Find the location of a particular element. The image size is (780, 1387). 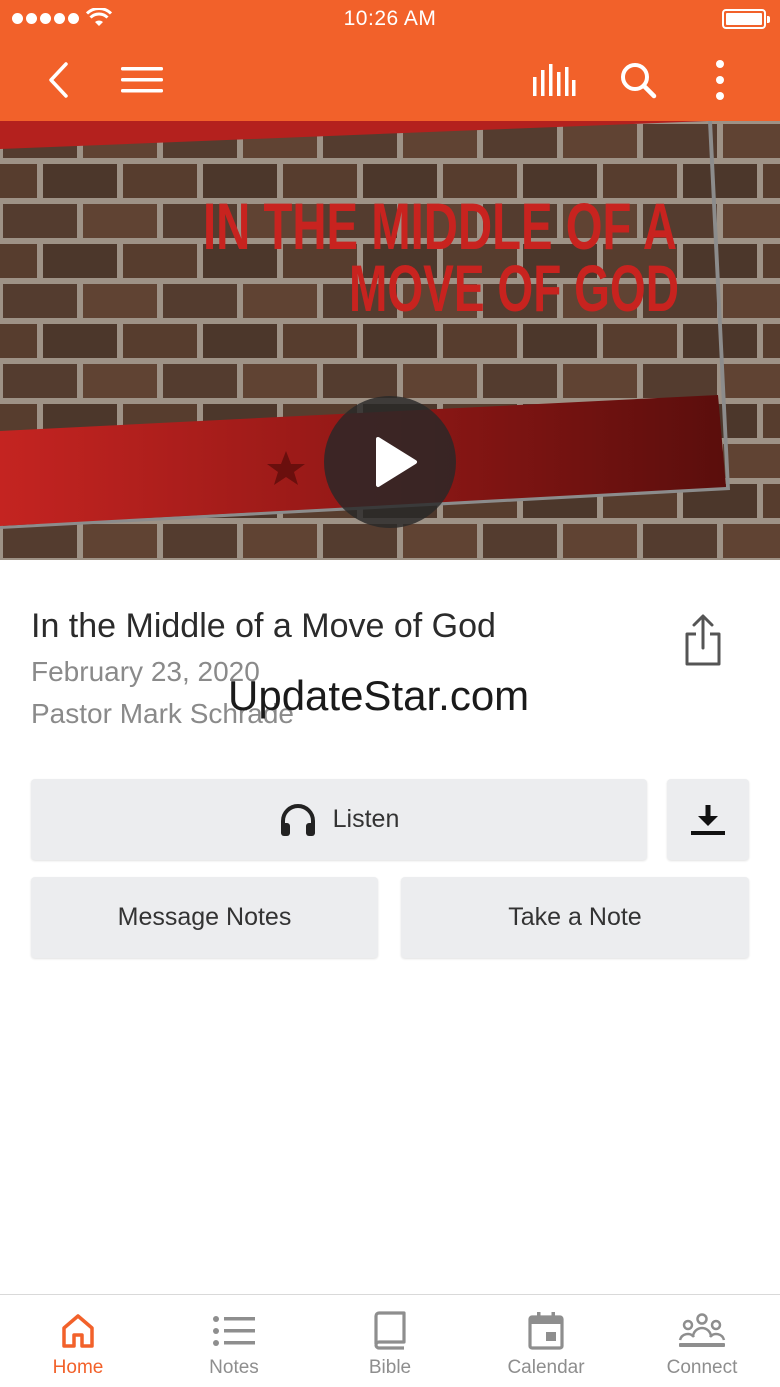

share-button is located at coordinates (703, 641).